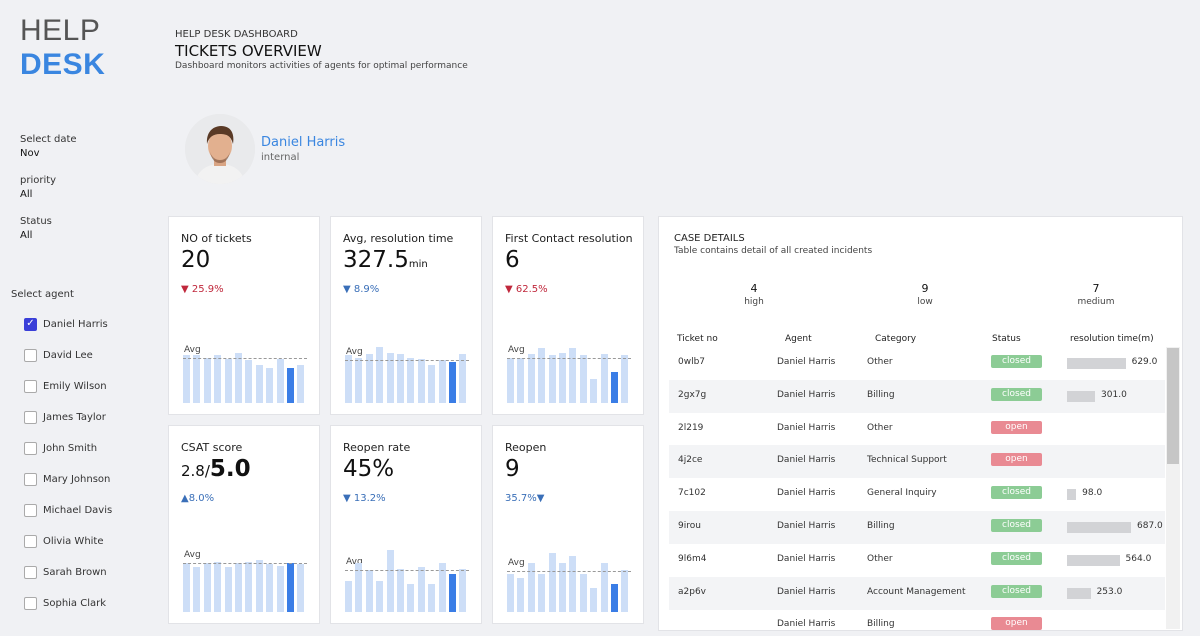 This screenshot has height=636, width=1200. What do you see at coordinates (526, 289) in the screenshot?
I see `kpi-delta: ▼ 62.5%` at bounding box center [526, 289].